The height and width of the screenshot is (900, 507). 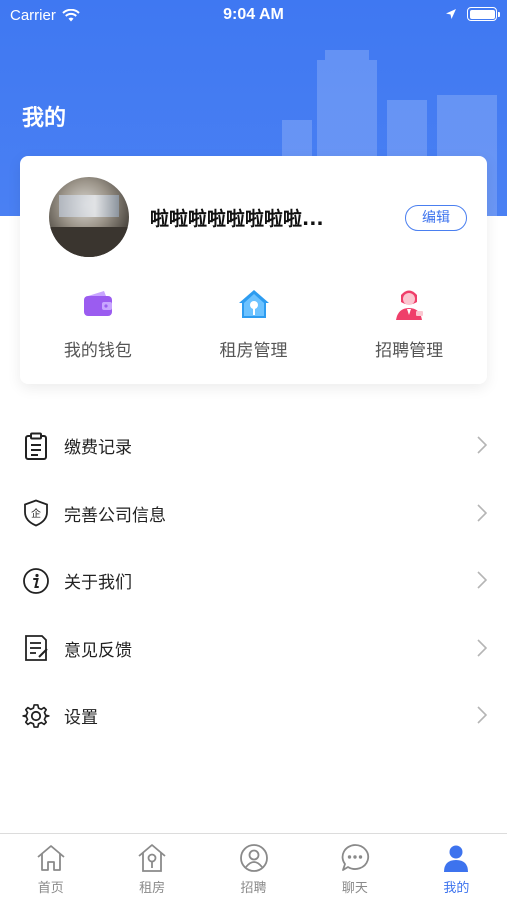 I want to click on quick-action-rental: 租房管理, so click(x=254, y=331).